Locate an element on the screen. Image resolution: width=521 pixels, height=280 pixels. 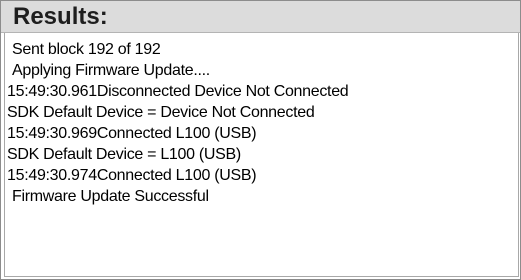
log-line: SDK Default Device = L100 (USB) is located at coordinates (124, 154).